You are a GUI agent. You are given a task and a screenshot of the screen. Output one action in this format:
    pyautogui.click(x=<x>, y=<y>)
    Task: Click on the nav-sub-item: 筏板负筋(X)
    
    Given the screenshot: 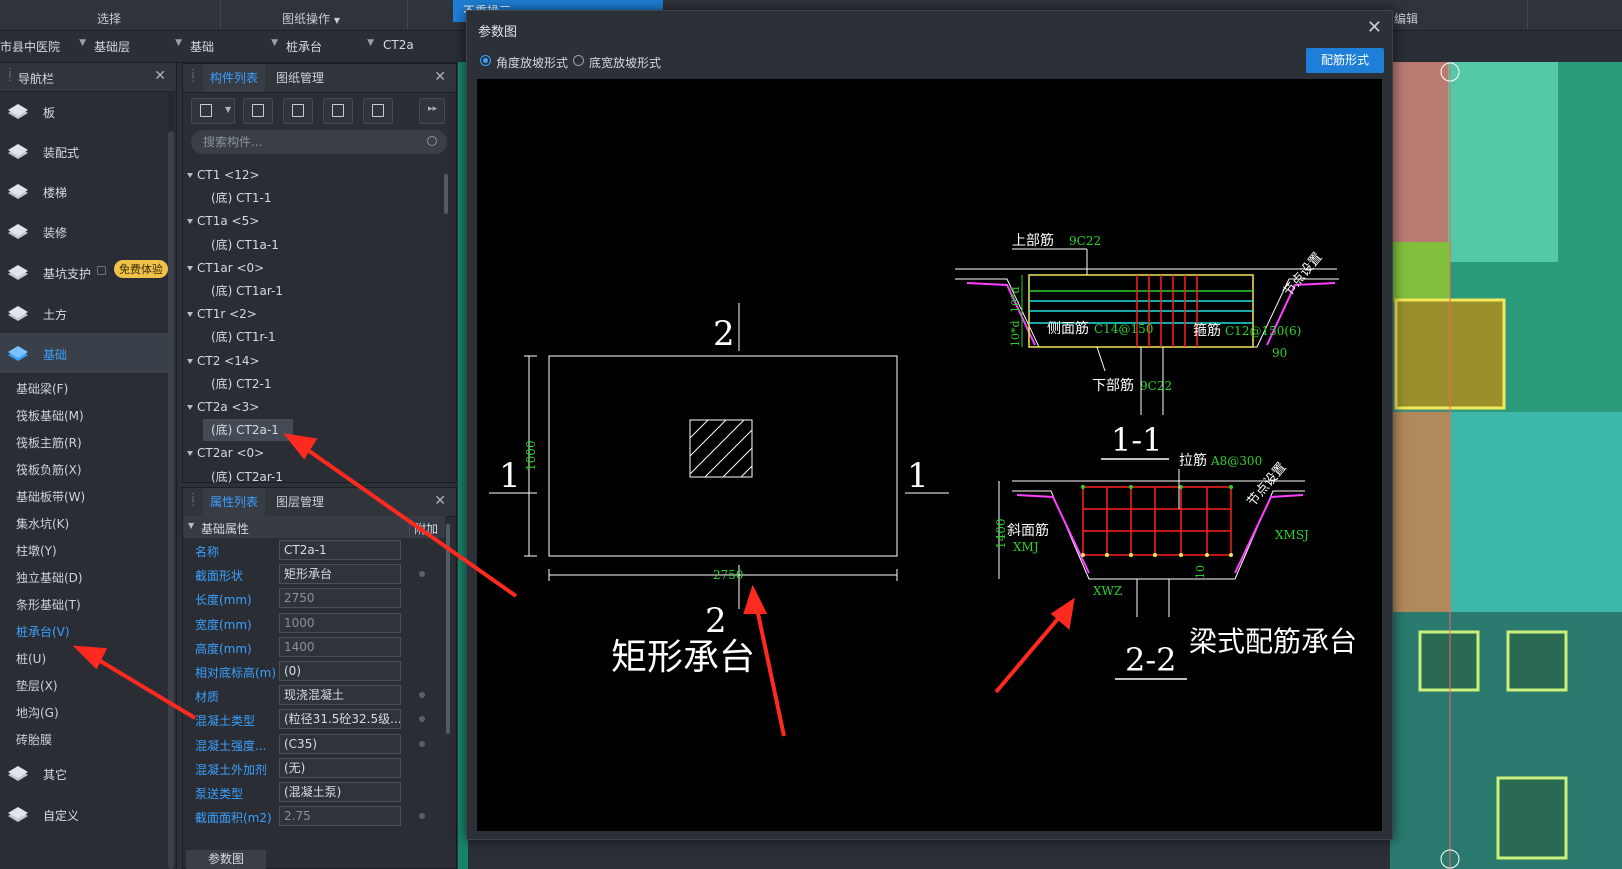 What is the action you would take?
    pyautogui.click(x=49, y=469)
    